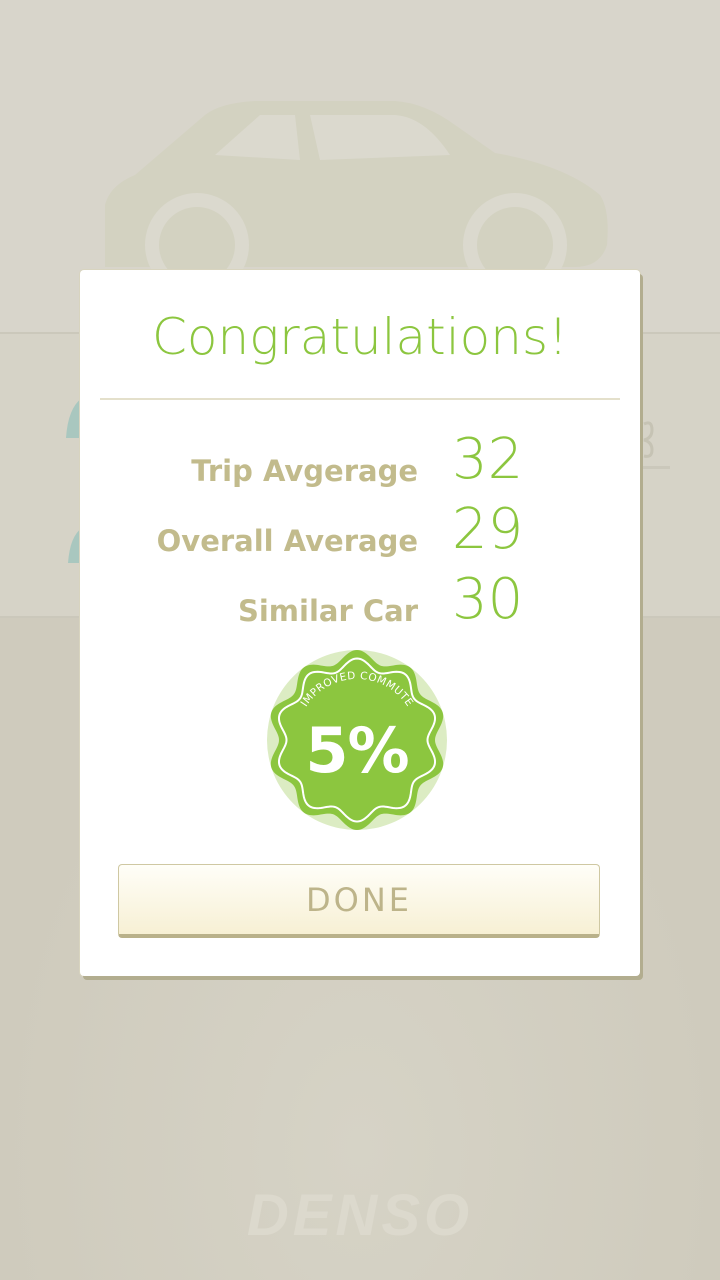 The width and height of the screenshot is (720, 1280). I want to click on stat-value: 30, so click(488, 599).